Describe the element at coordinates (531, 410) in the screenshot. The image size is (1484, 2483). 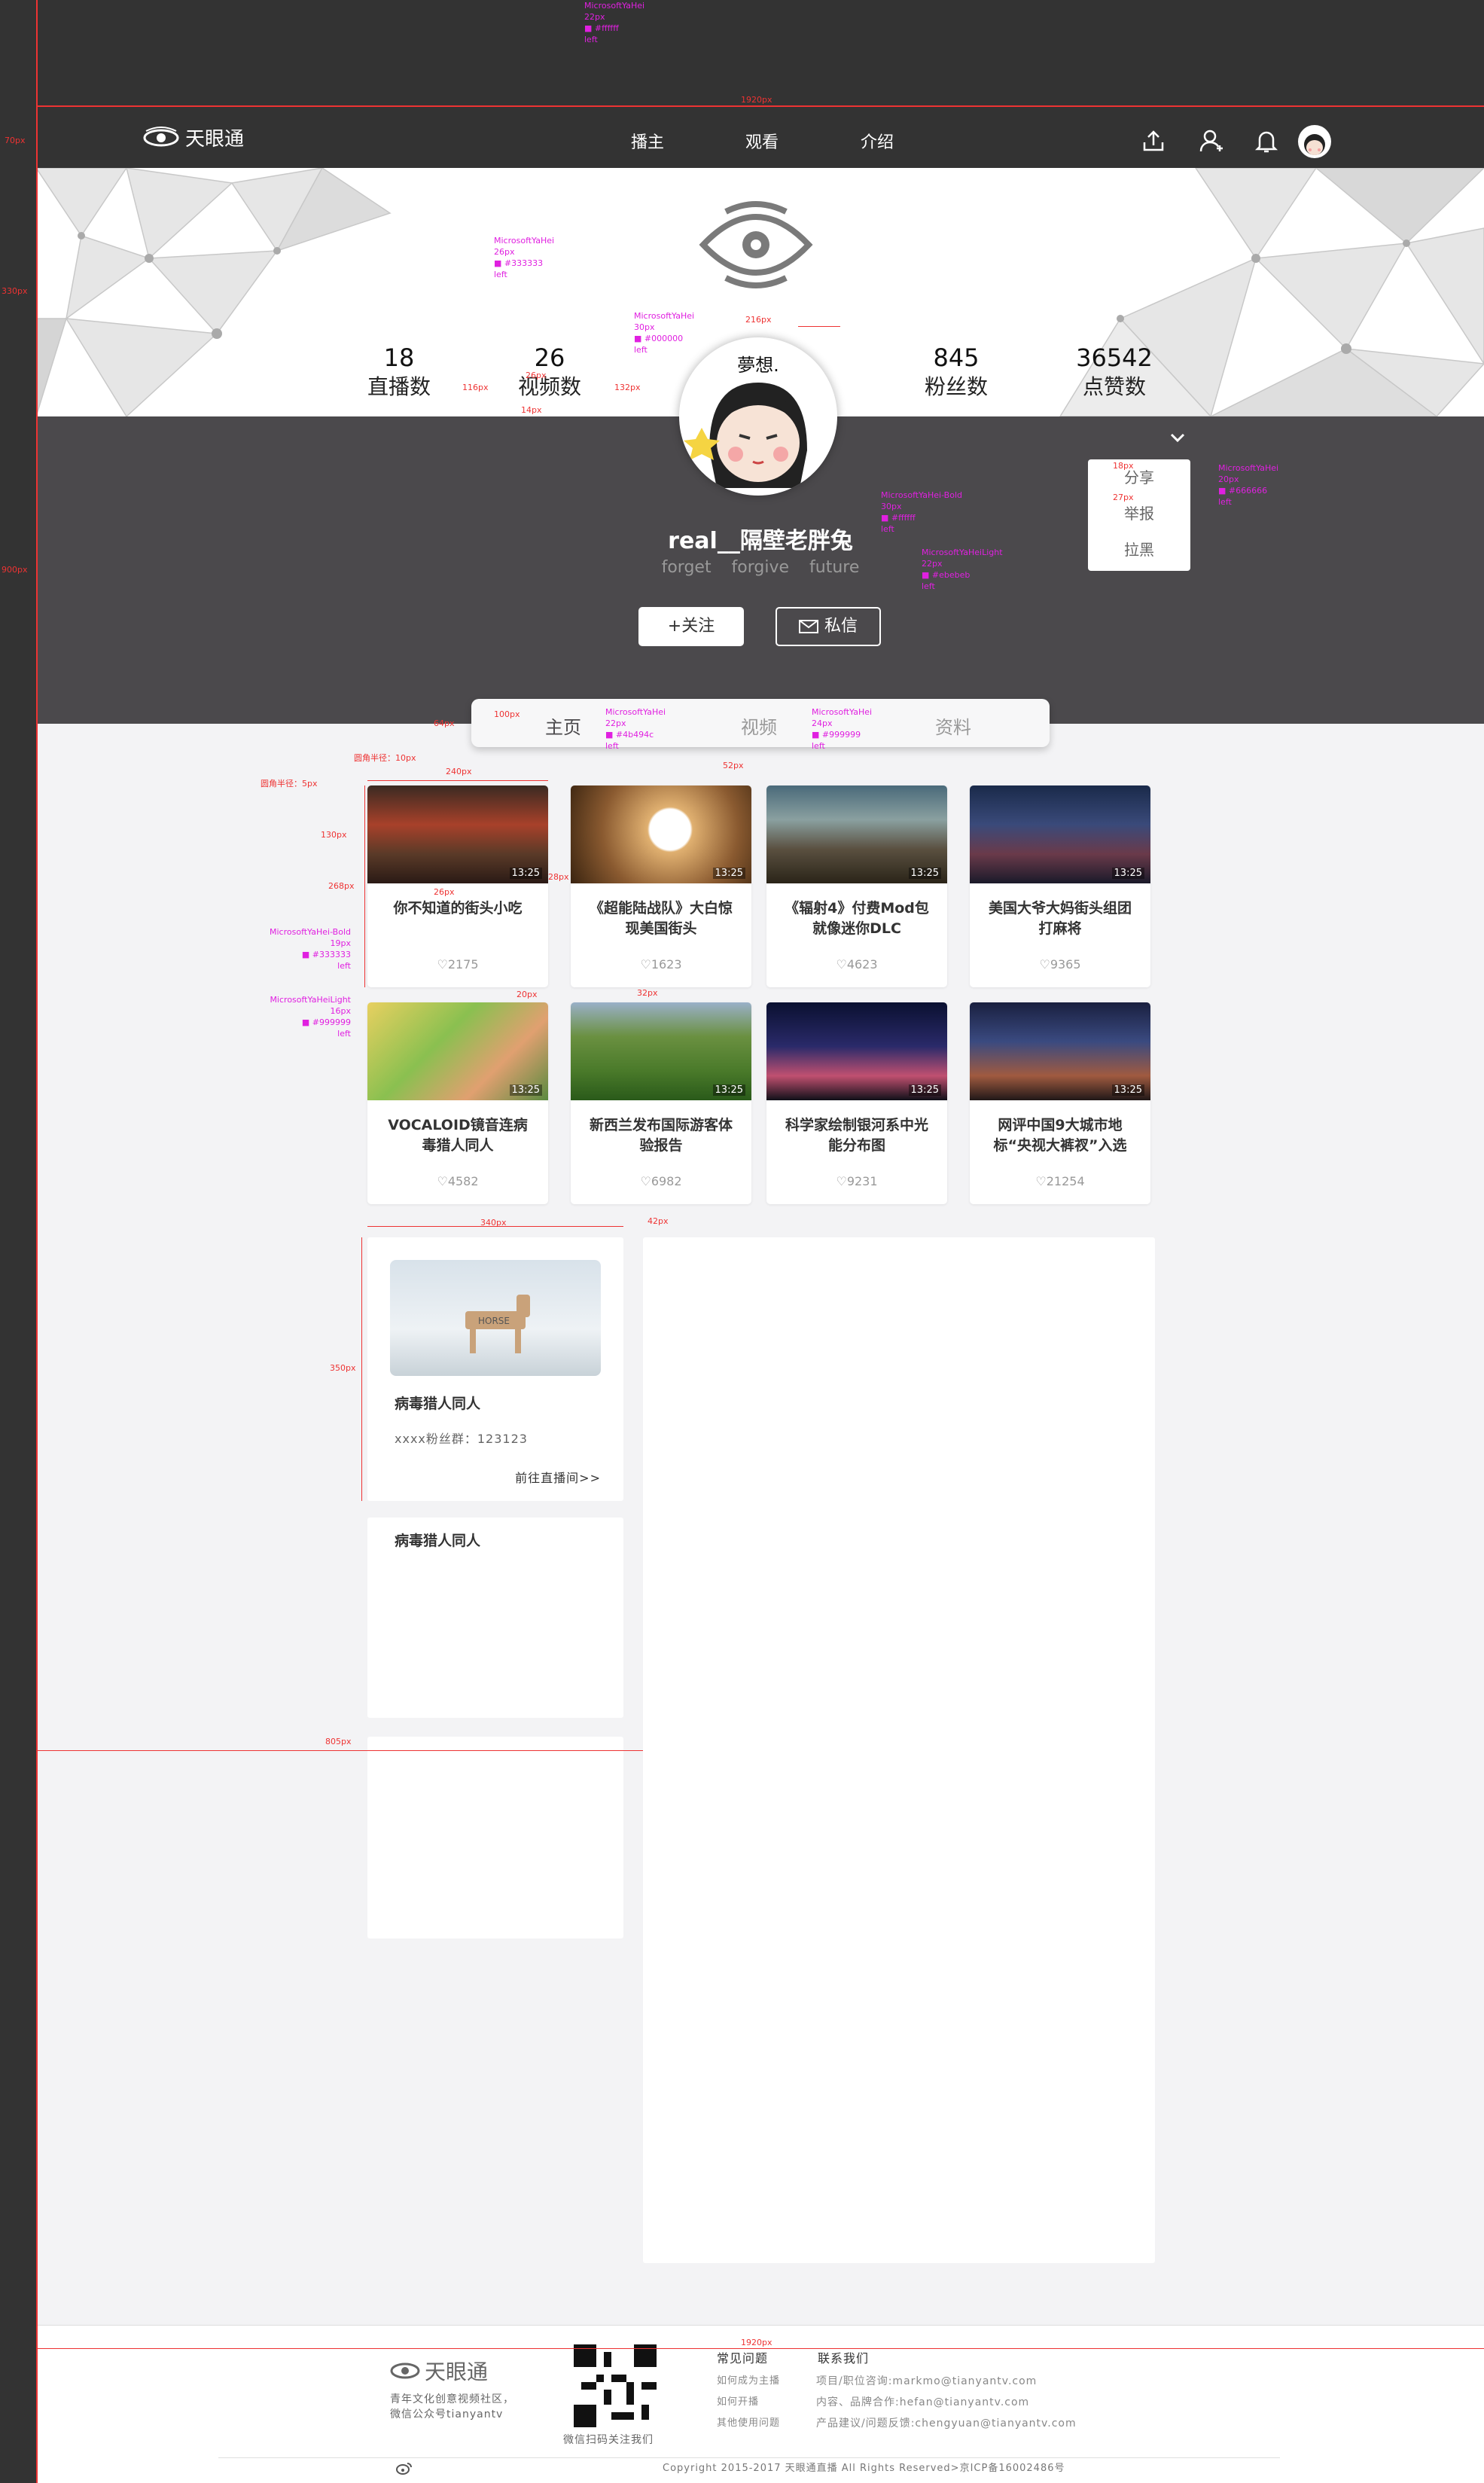
I see `spec-label: 14px` at that location.